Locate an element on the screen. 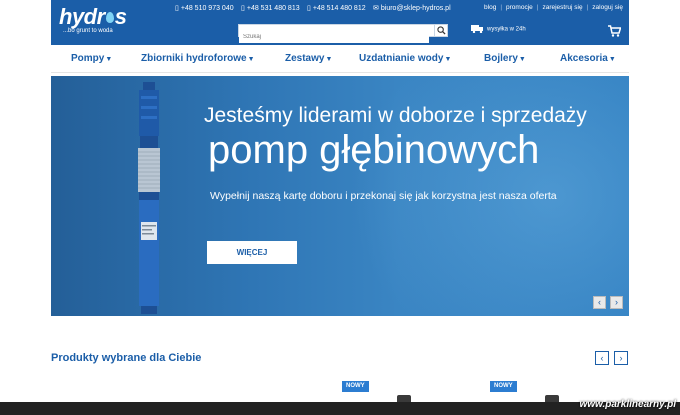  search-icon is located at coordinates (441, 30).